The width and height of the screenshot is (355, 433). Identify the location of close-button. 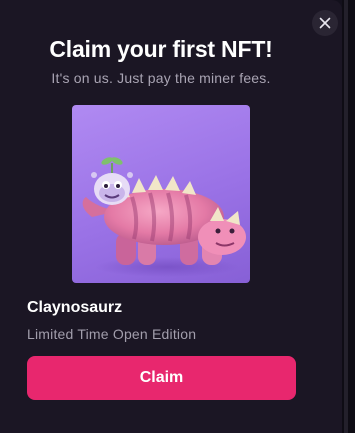
(325, 23).